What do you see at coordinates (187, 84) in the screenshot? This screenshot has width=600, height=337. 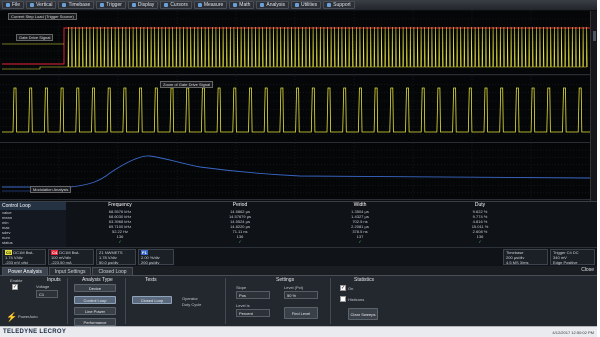 I see `zoom-label: Zoom of Gate Drive Signal` at bounding box center [187, 84].